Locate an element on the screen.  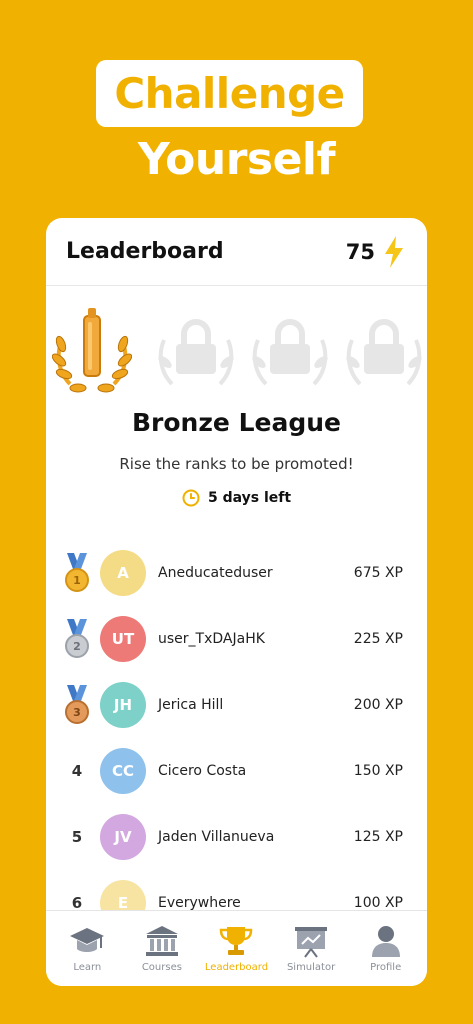
bank-icon is located at coordinates (161, 941).